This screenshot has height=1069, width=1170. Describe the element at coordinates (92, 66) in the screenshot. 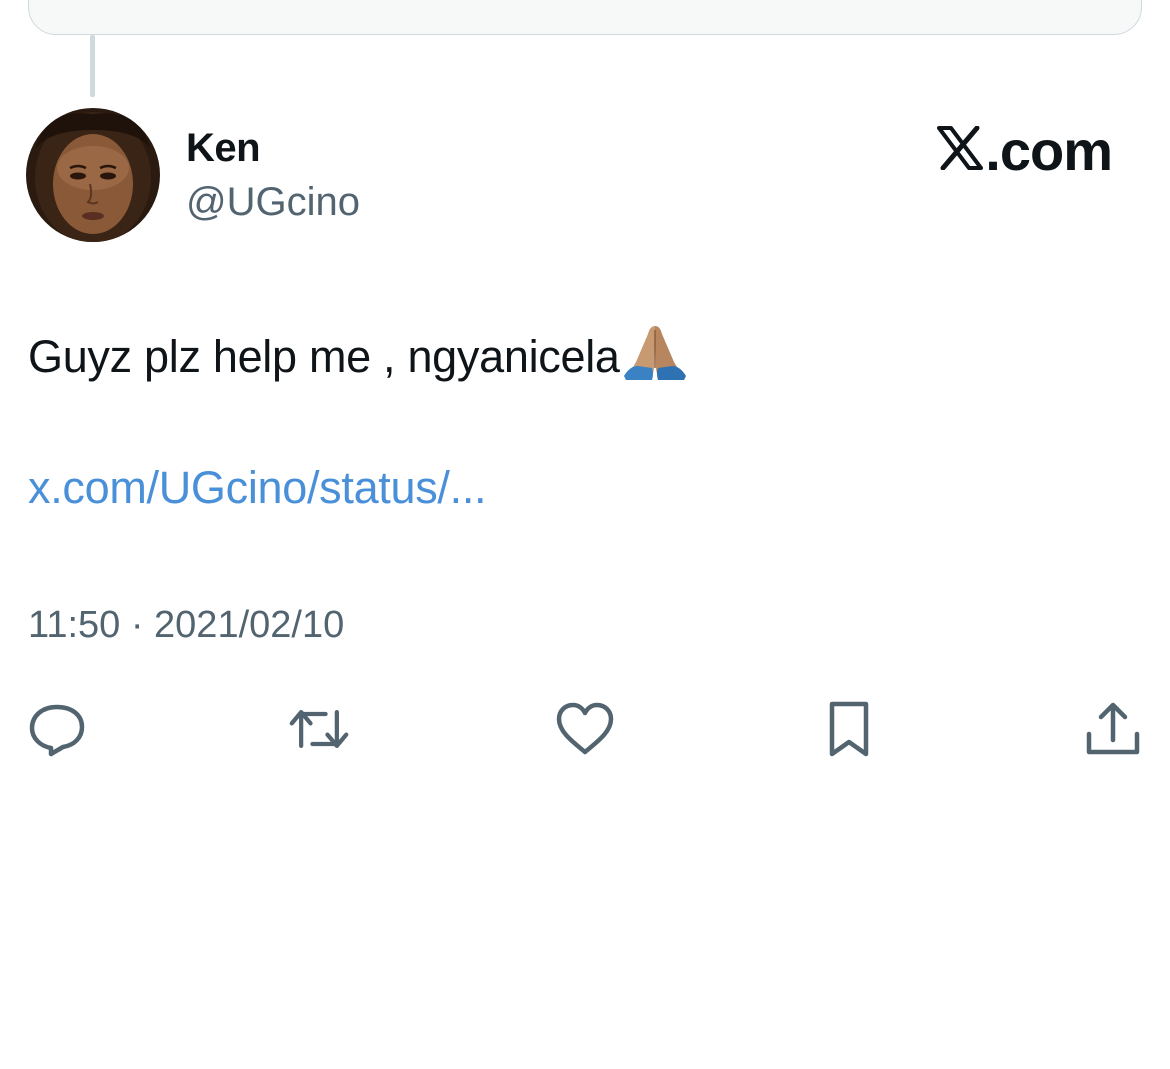

I see `thread-connector-line` at that location.